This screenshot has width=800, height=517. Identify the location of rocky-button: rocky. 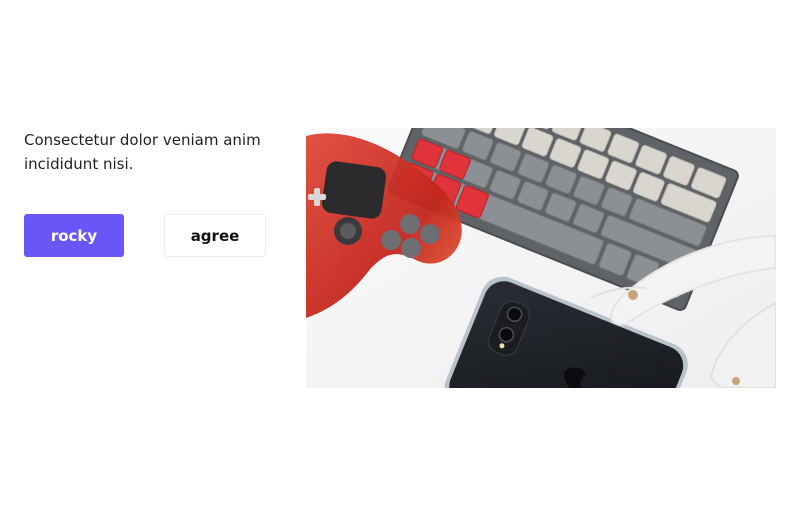
(74, 235).